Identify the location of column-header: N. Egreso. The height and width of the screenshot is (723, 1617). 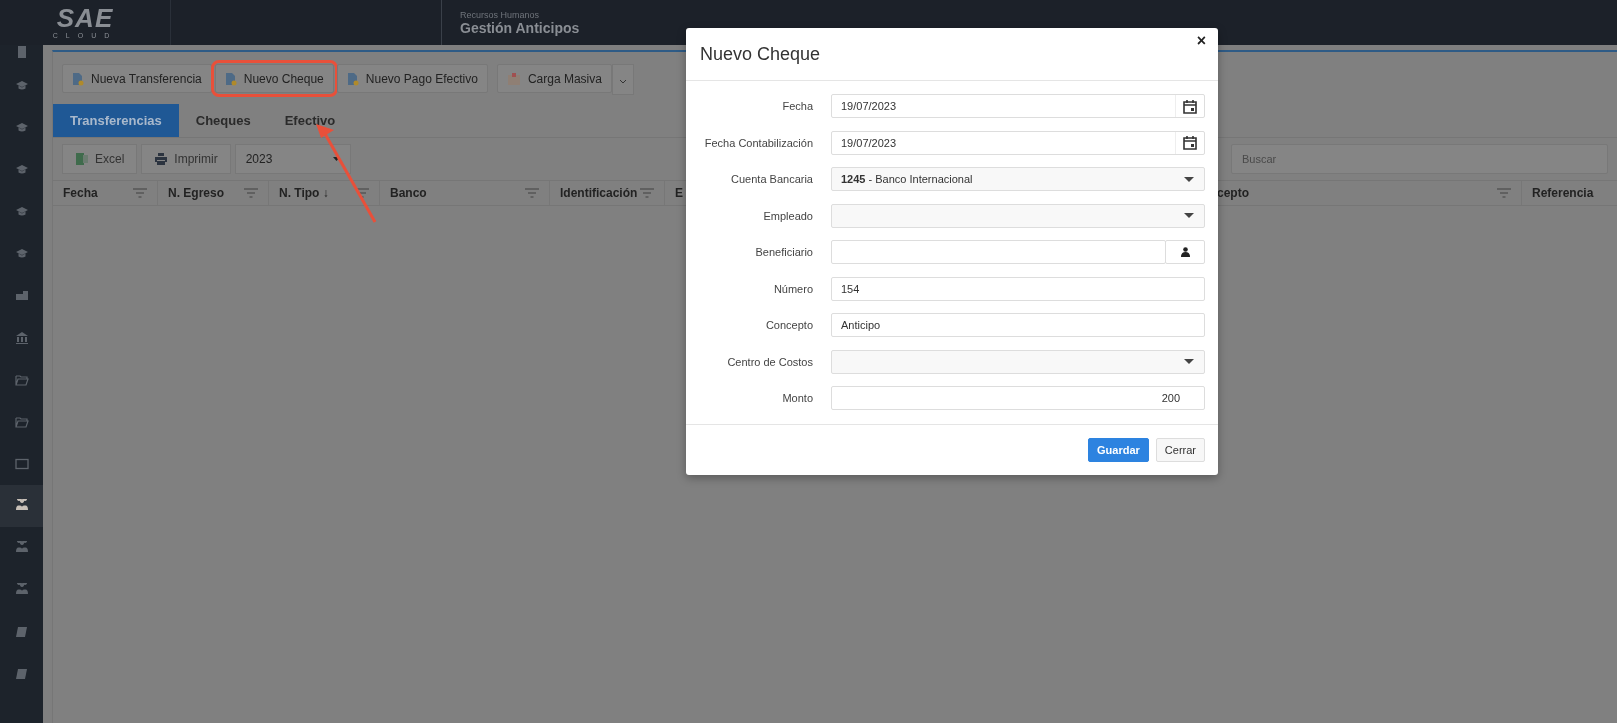
(196, 193).